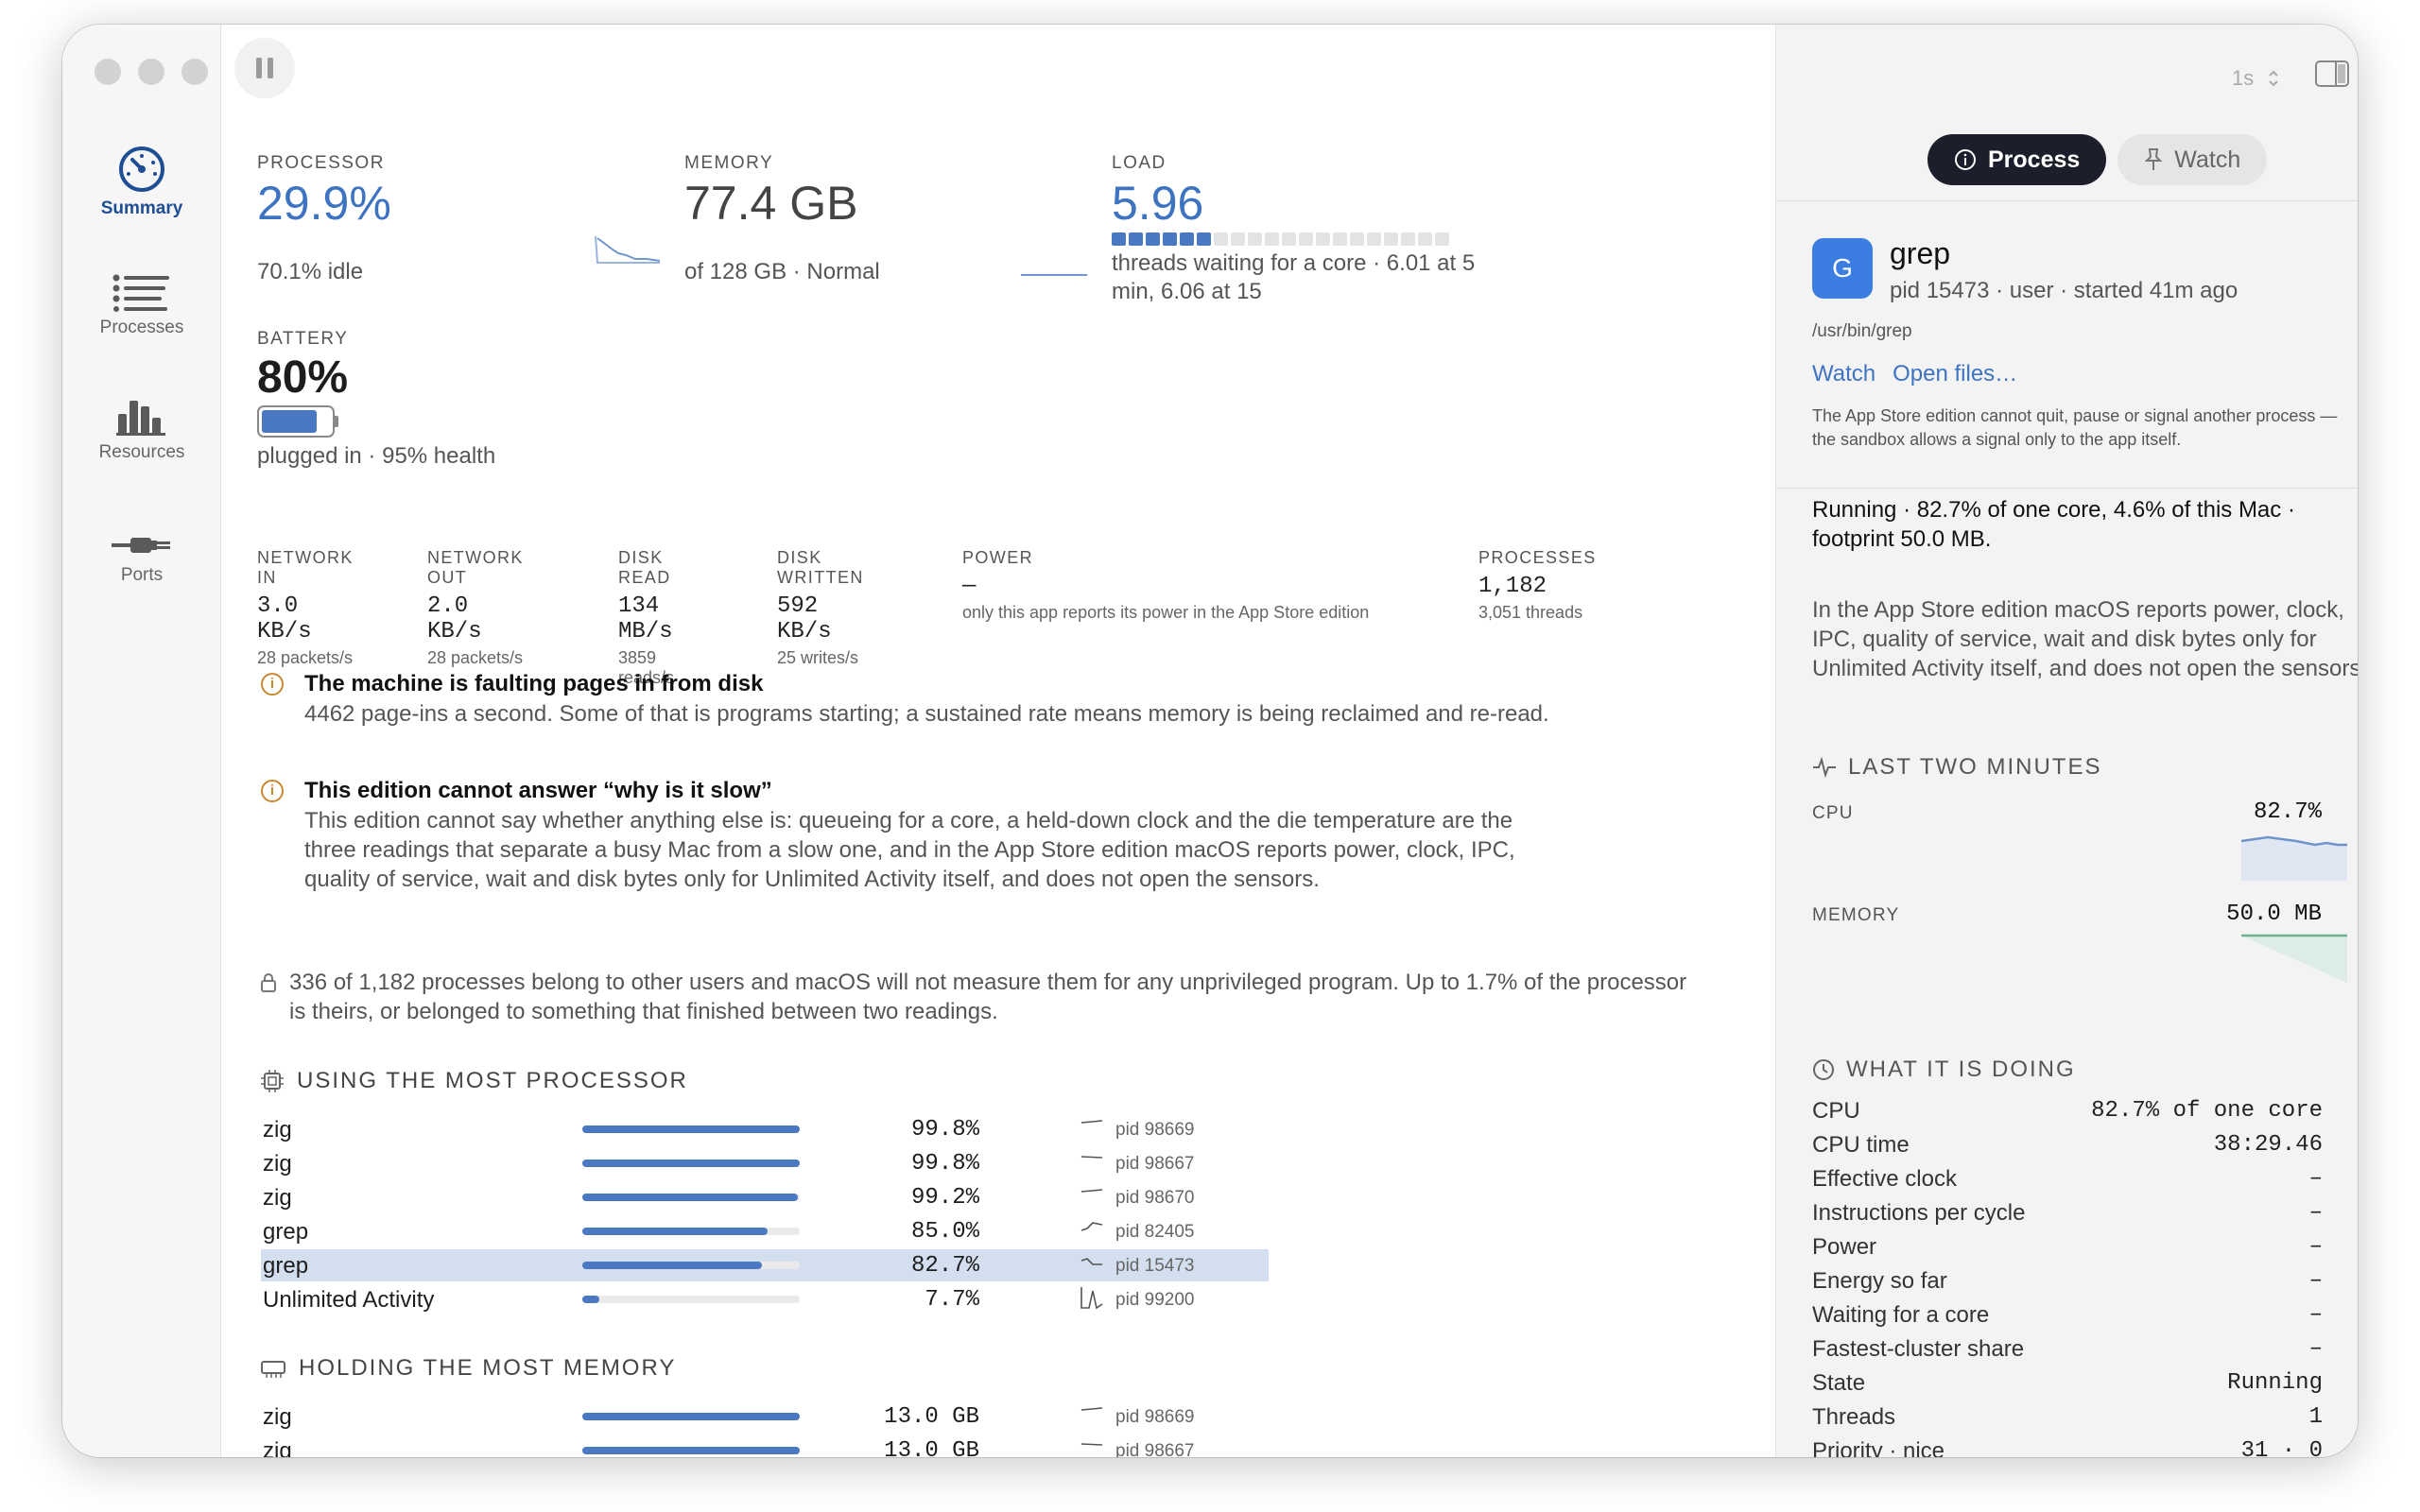 This screenshot has height=1512, width=2420. Describe the element at coordinates (1158, 203) in the screenshot. I see `load-value: 5.96` at that location.